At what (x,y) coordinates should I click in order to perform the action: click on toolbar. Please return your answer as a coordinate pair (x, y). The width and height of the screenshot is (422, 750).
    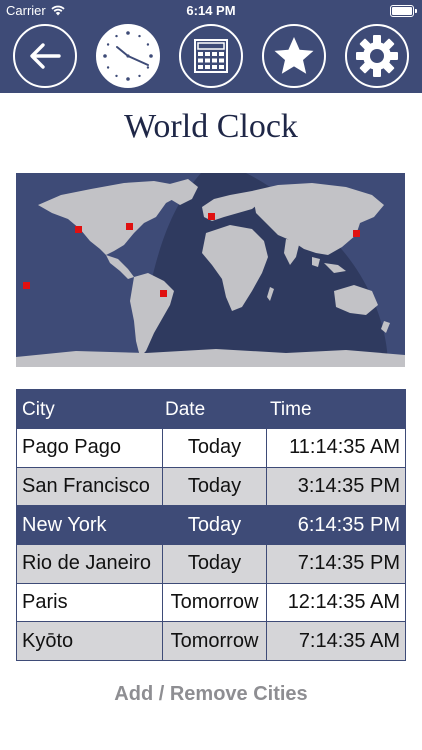
    Looking at the image, I should click on (211, 57).